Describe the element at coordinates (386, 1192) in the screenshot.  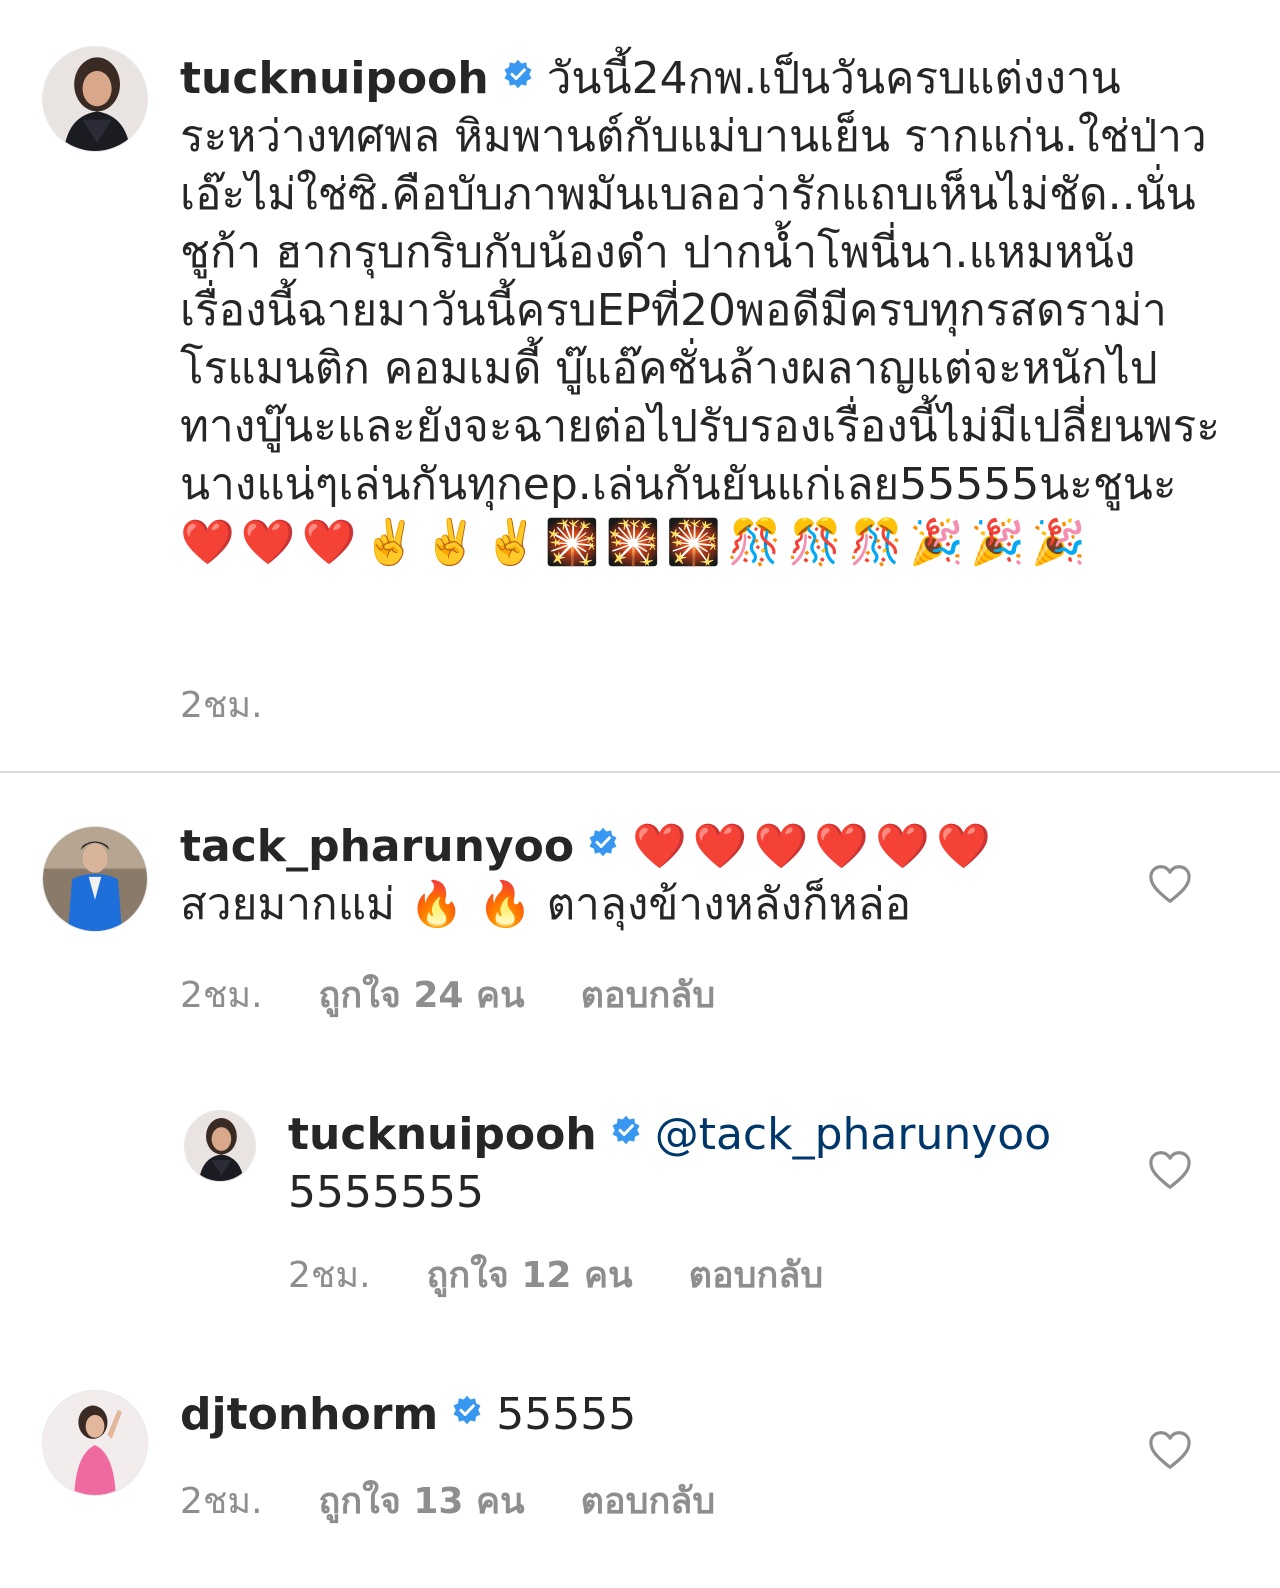
I see `comment-text: 5555555` at that location.